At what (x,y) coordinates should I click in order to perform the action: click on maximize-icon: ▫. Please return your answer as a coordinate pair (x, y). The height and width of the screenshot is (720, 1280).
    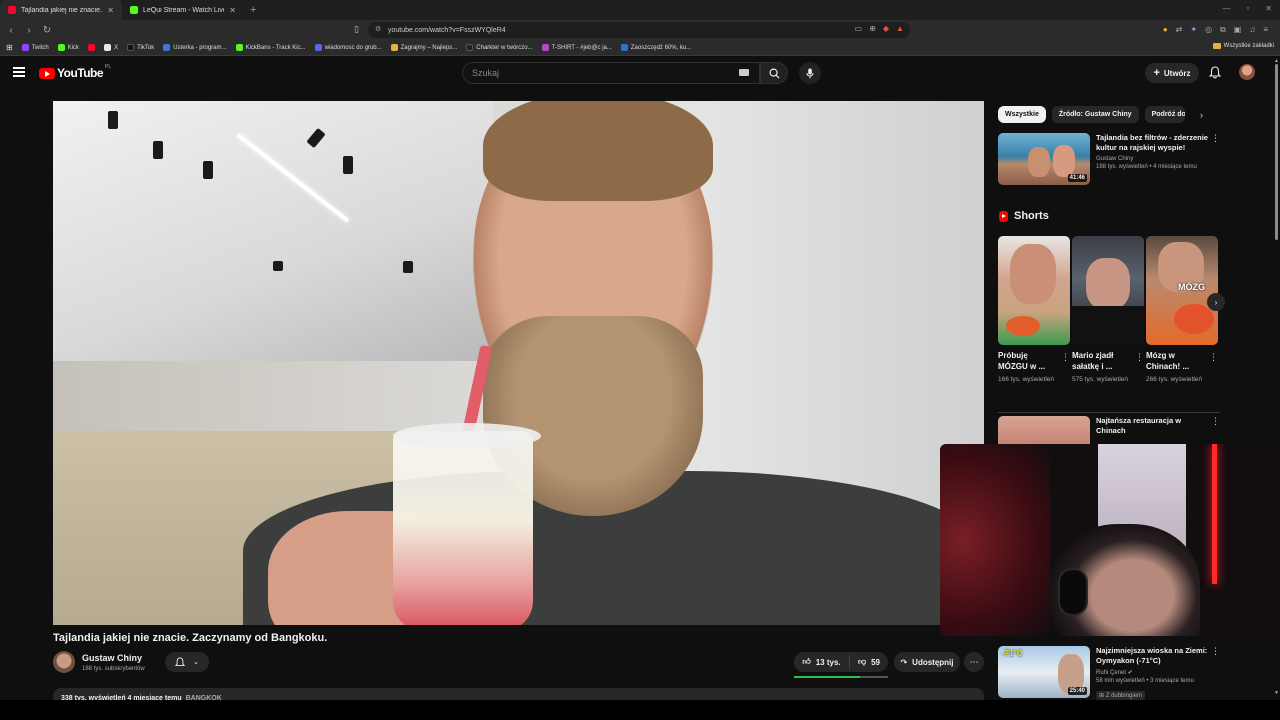
    Looking at the image, I should click on (1247, 8).